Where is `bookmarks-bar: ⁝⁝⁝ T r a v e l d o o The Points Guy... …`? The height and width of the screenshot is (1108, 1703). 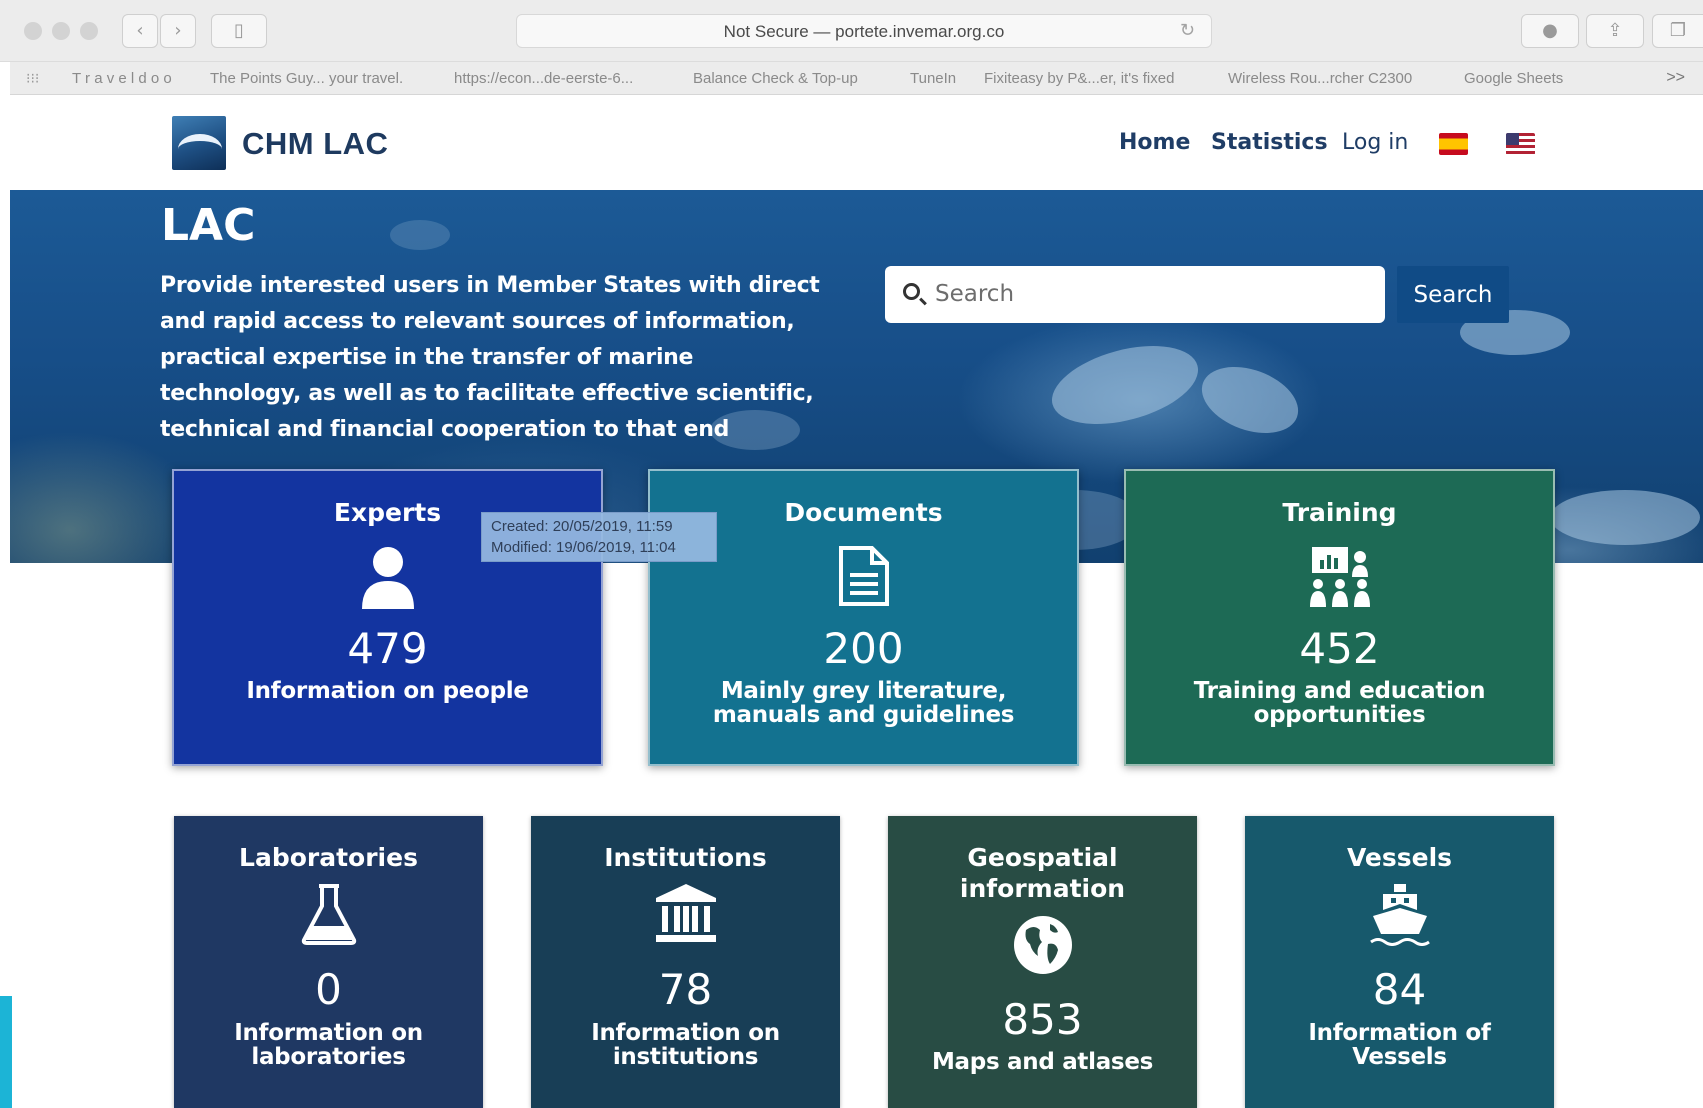 bookmarks-bar: ⁝⁝⁝ T r a v e l d o o The Points Guy... … is located at coordinates (856, 78).